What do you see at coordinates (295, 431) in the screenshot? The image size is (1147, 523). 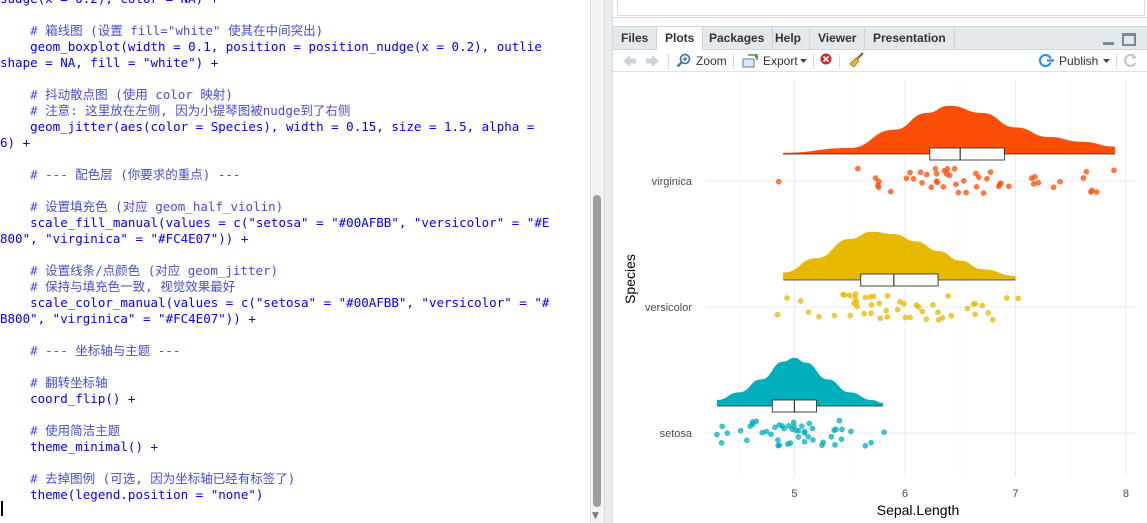 I see `code-line: # 使用简洁主题` at bounding box center [295, 431].